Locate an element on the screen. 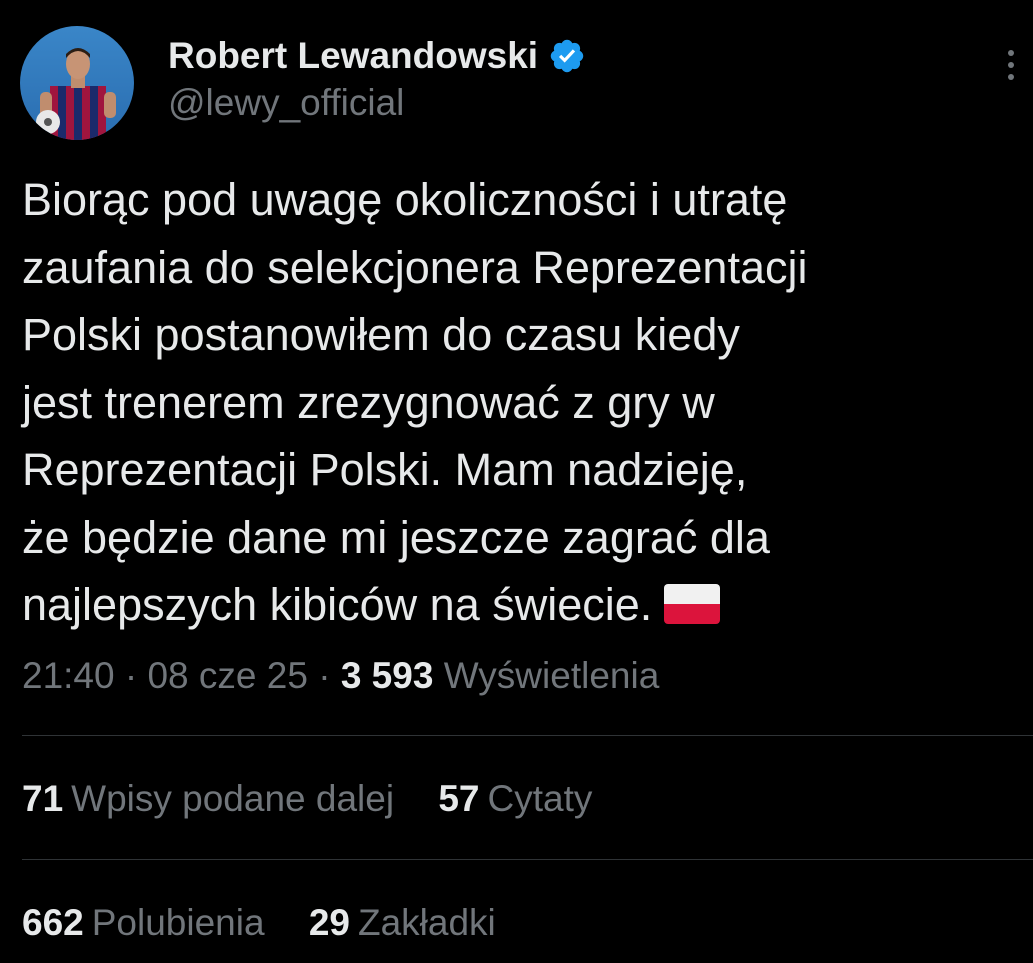 The height and width of the screenshot is (963, 1033). verified-badge-icon is located at coordinates (567, 56).